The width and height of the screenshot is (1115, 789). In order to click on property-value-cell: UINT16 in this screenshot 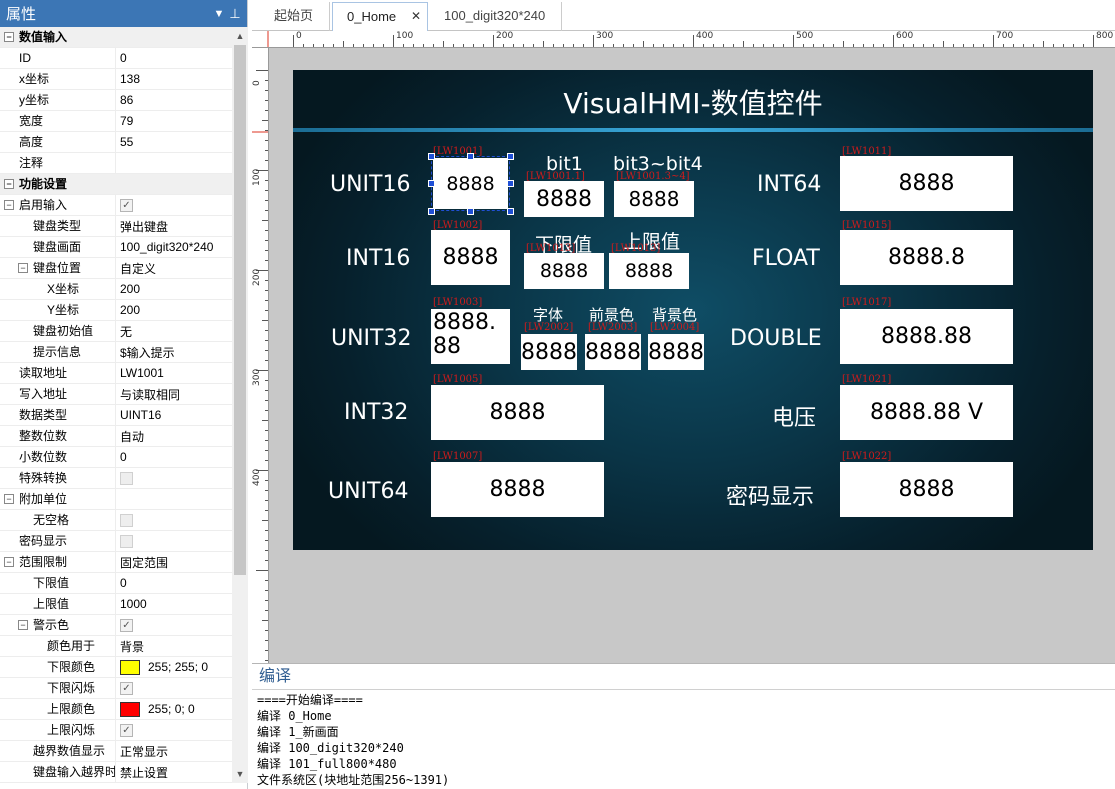, I will do `click(174, 415)`.